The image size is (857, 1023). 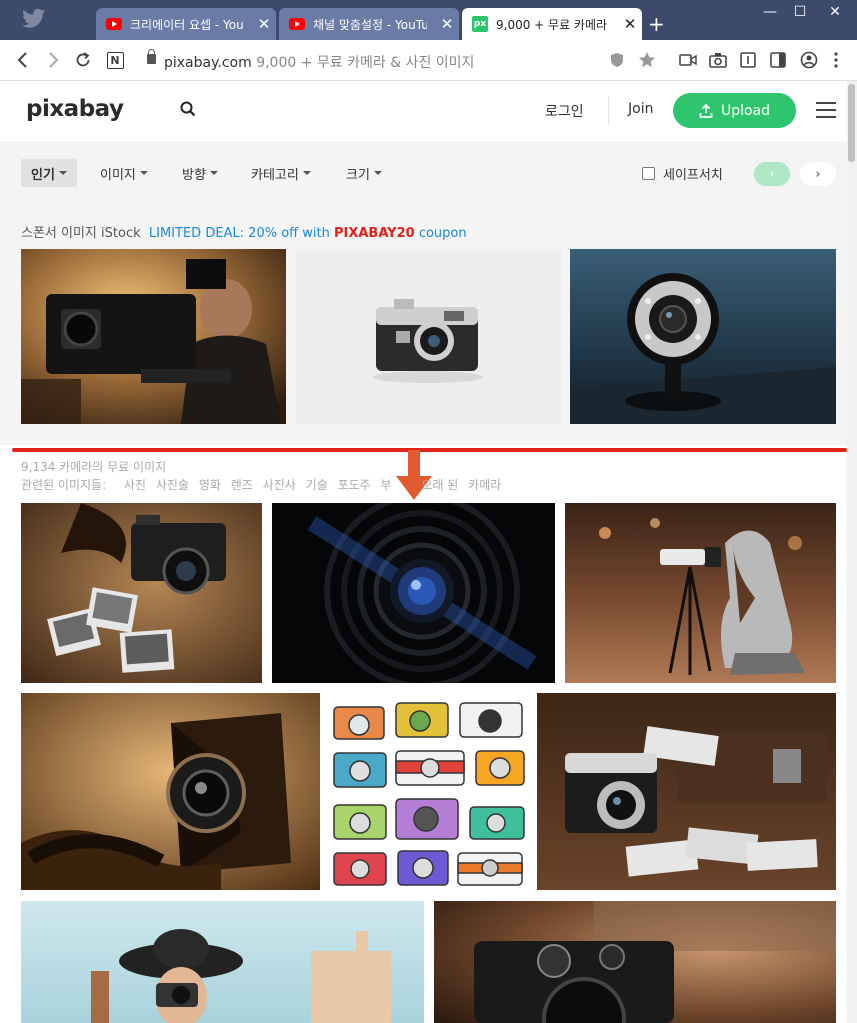 I want to click on related-tag: 오래 된, so click(x=439, y=485).